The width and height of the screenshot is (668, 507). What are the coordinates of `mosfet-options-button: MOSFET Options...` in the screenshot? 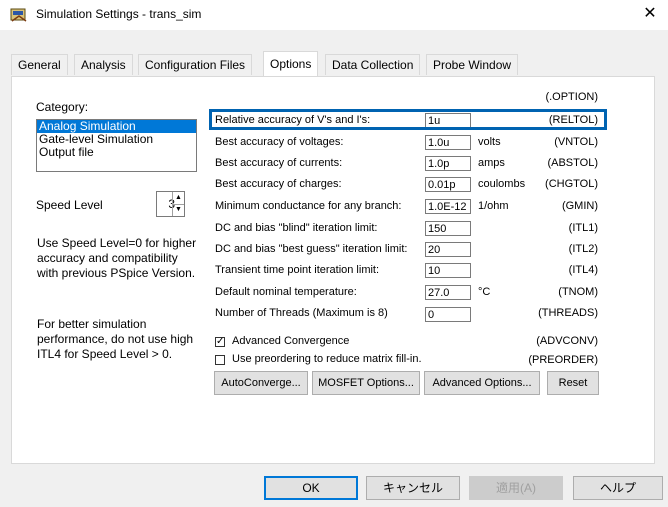 It's located at (366, 383).